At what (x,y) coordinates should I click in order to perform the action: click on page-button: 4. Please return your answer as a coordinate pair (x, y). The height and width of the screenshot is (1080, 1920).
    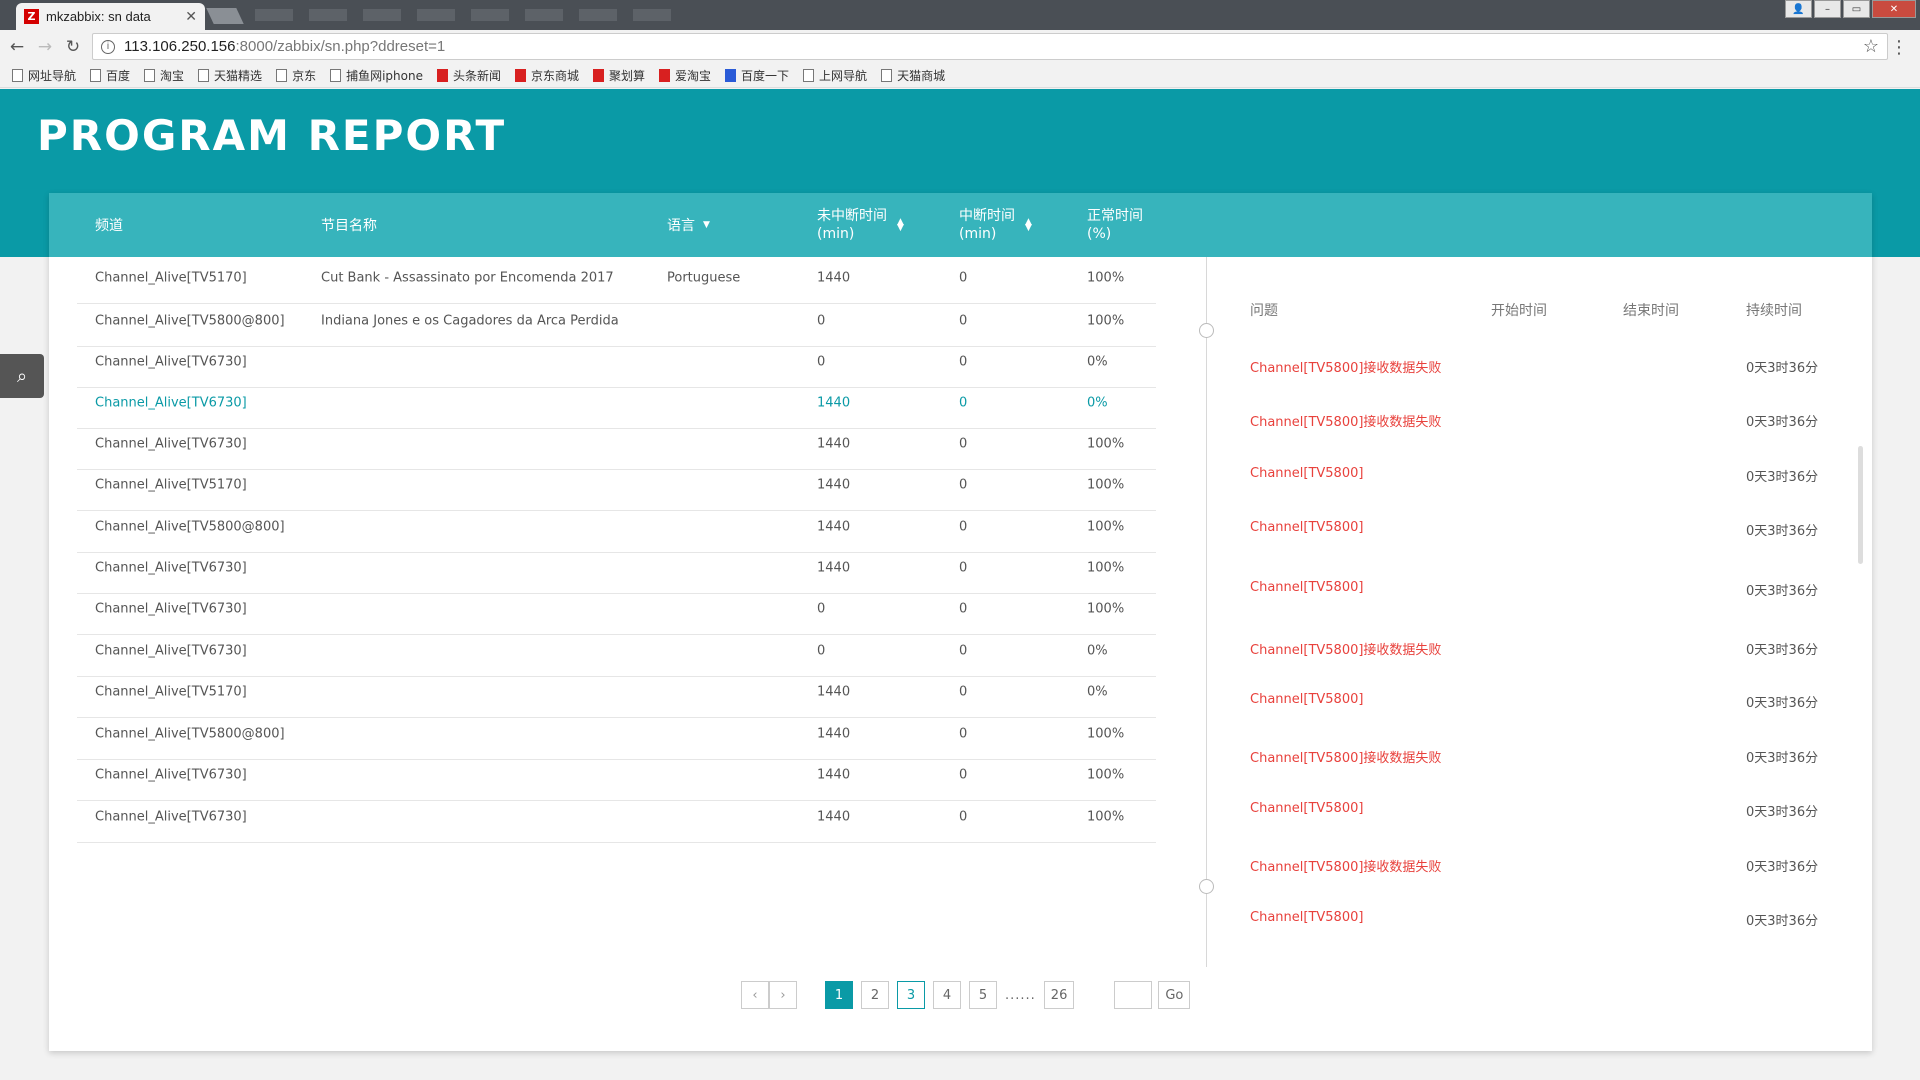
    Looking at the image, I should click on (947, 995).